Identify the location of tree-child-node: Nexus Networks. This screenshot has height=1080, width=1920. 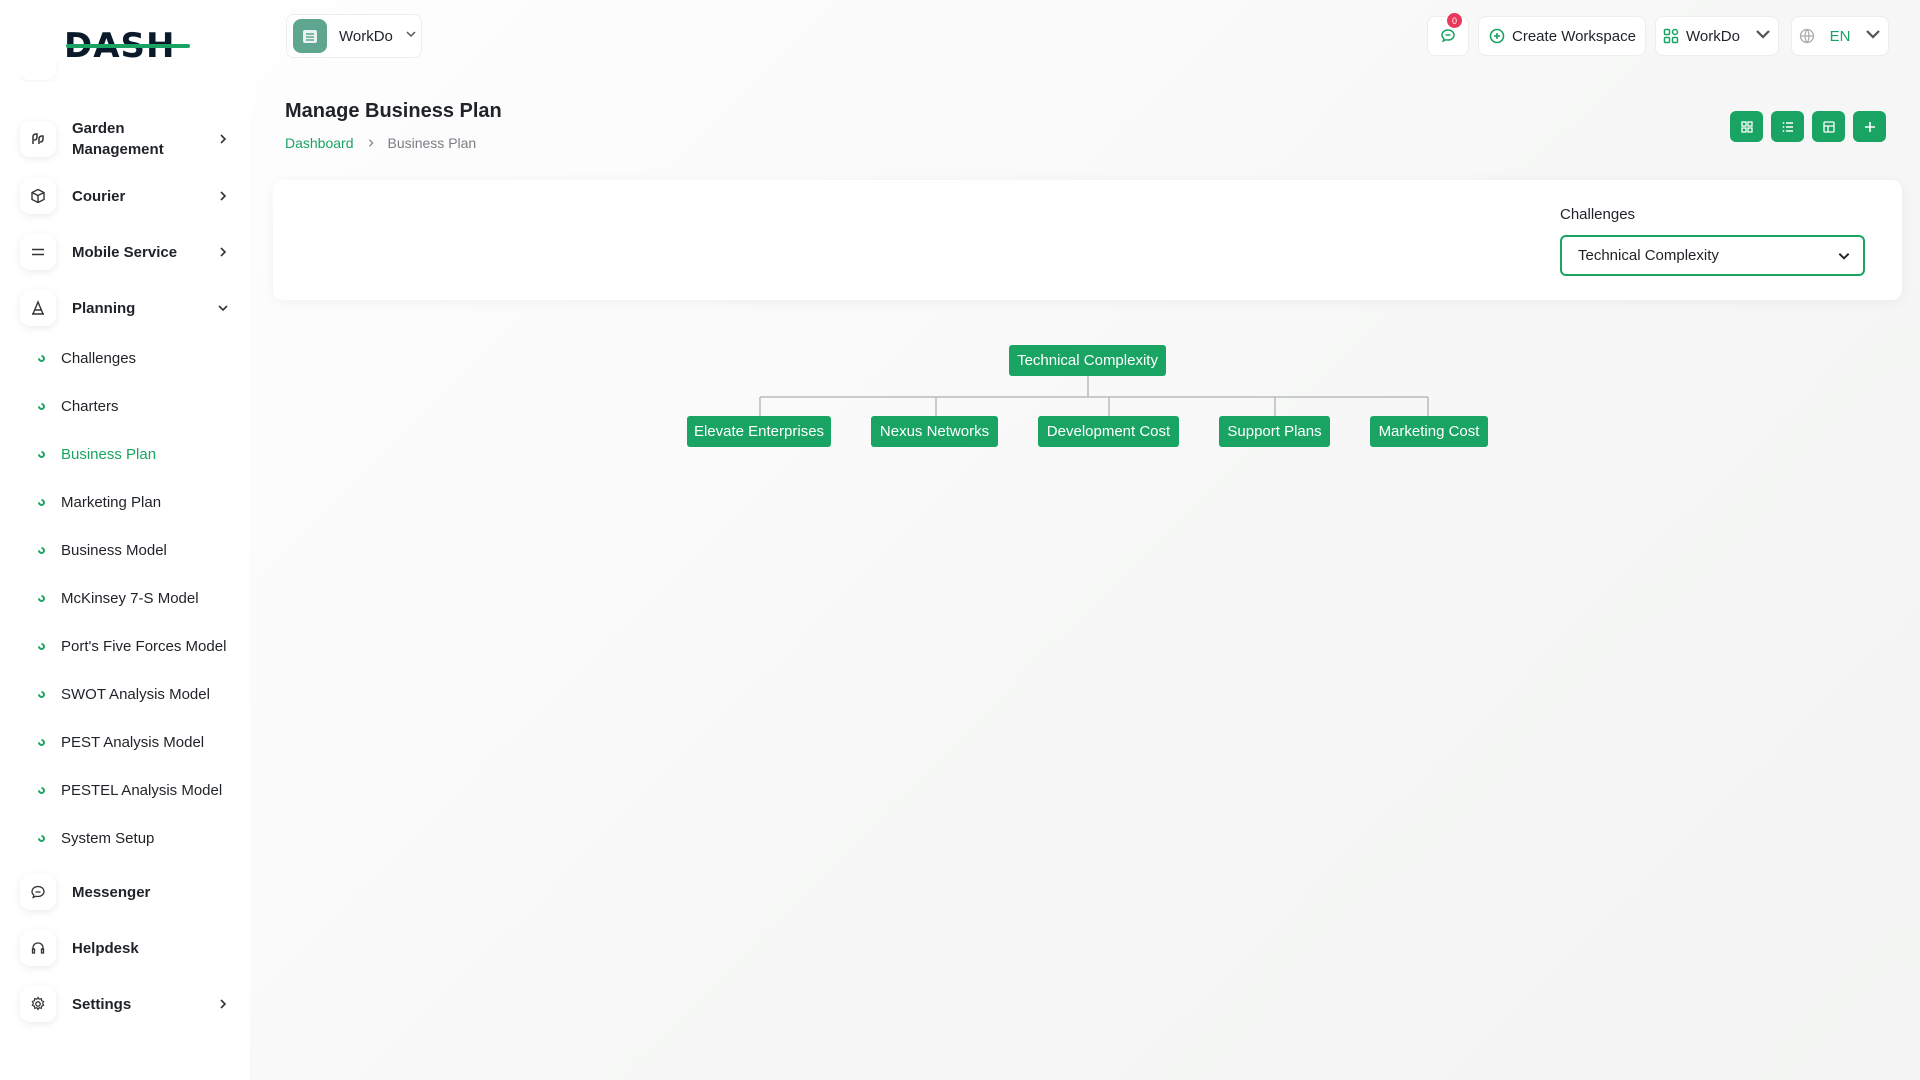
(934, 431).